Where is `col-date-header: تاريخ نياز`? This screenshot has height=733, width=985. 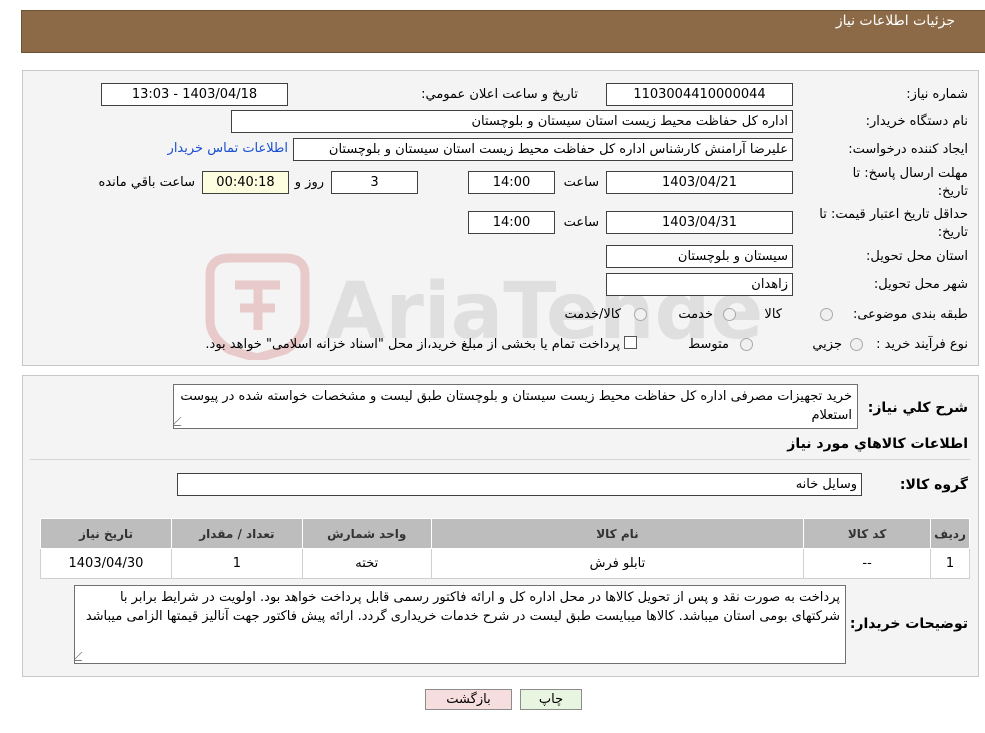 col-date-header: تاريخ نياز is located at coordinates (106, 533).